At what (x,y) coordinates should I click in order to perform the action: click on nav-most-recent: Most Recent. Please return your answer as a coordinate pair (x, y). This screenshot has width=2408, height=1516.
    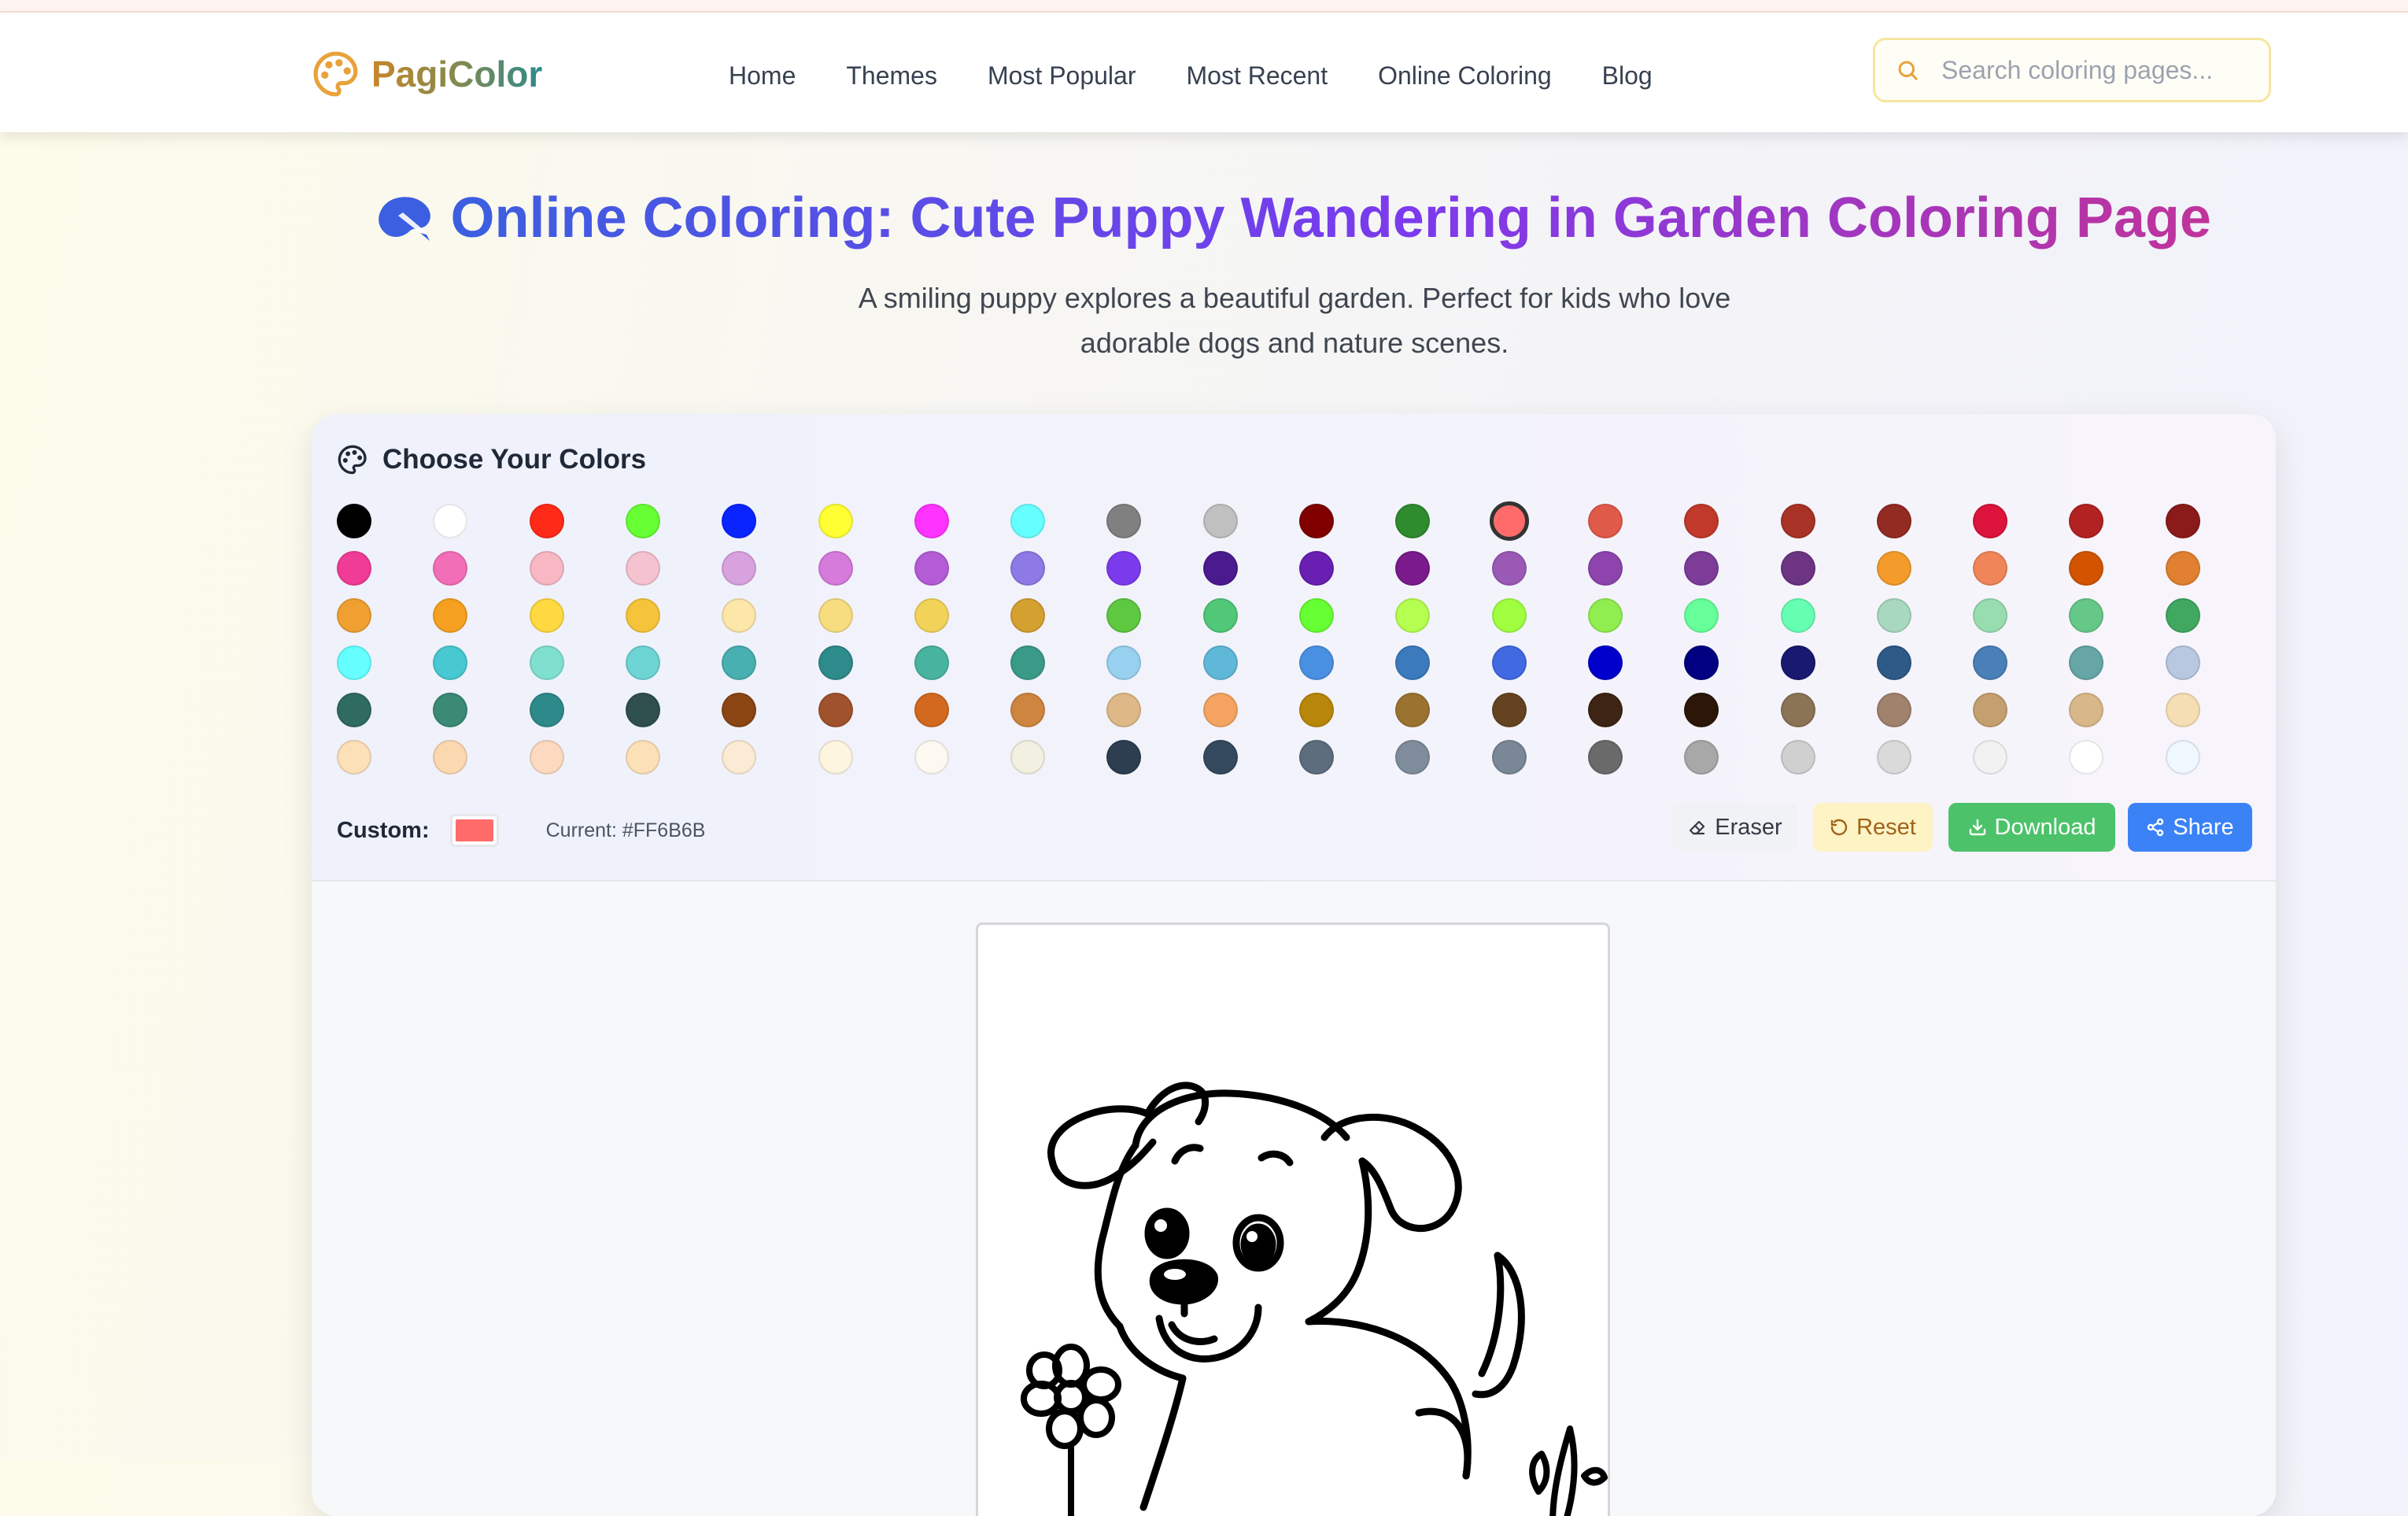
    Looking at the image, I should click on (1257, 76).